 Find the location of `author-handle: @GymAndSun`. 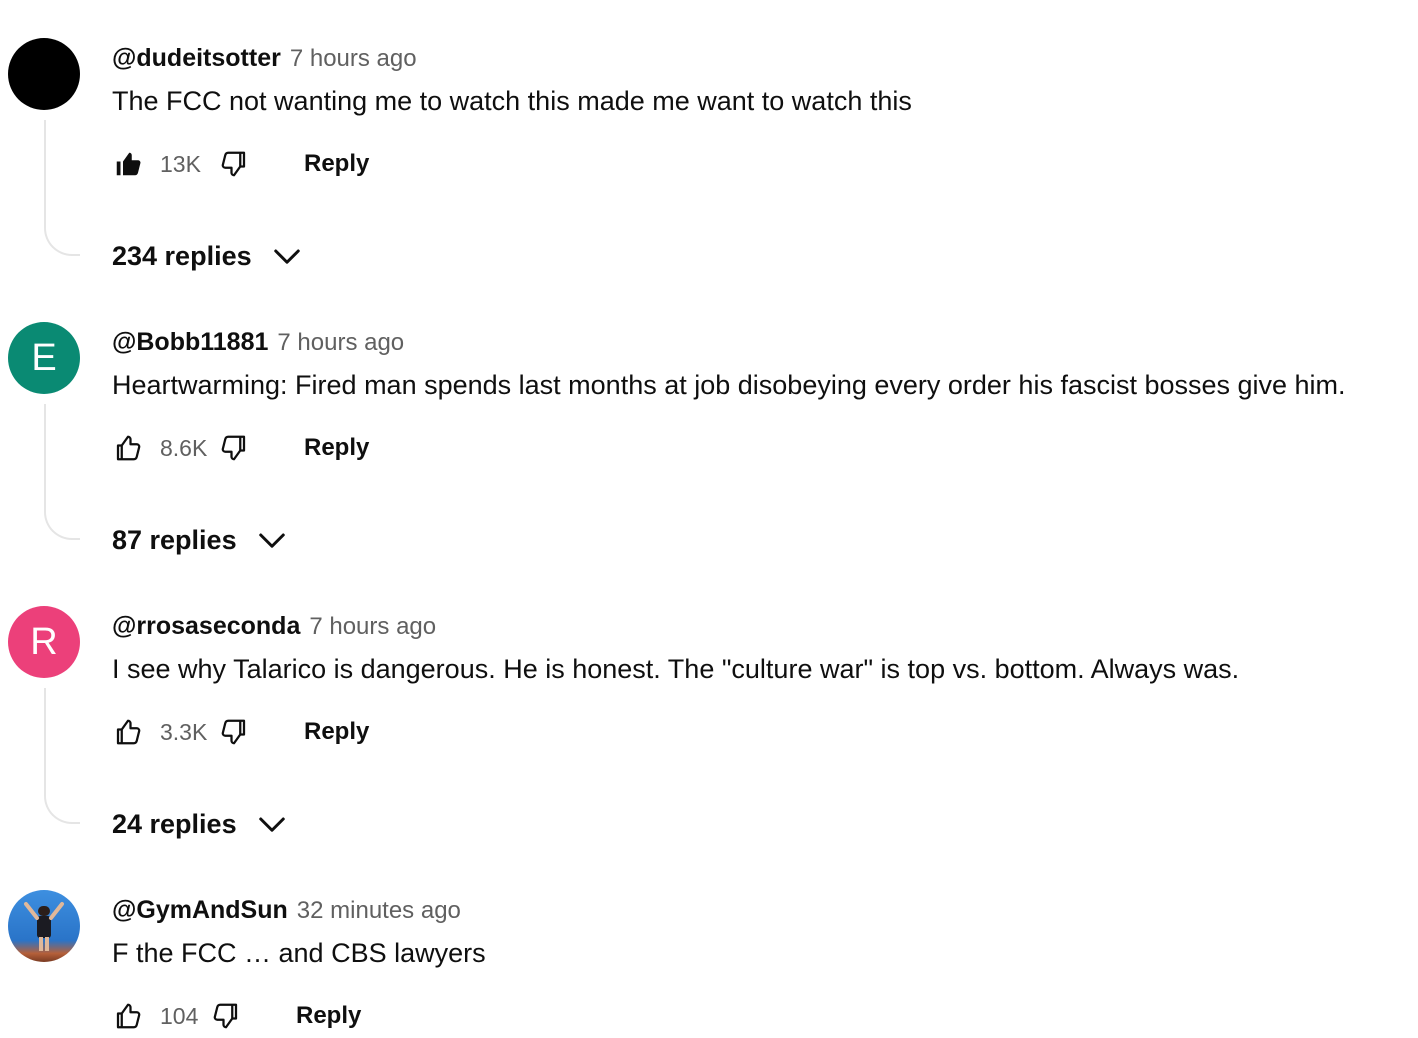

author-handle: @GymAndSun is located at coordinates (200, 910).